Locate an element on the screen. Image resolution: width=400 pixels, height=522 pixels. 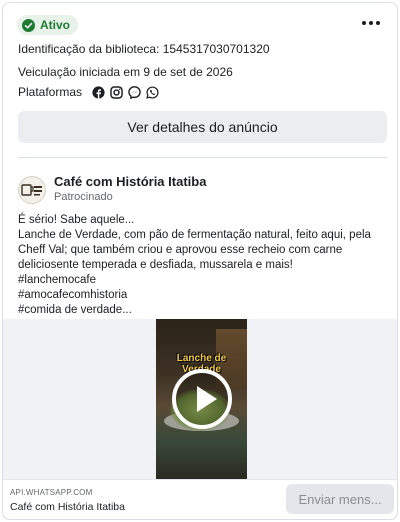
platforms-row: Plataformas is located at coordinates (88, 92).